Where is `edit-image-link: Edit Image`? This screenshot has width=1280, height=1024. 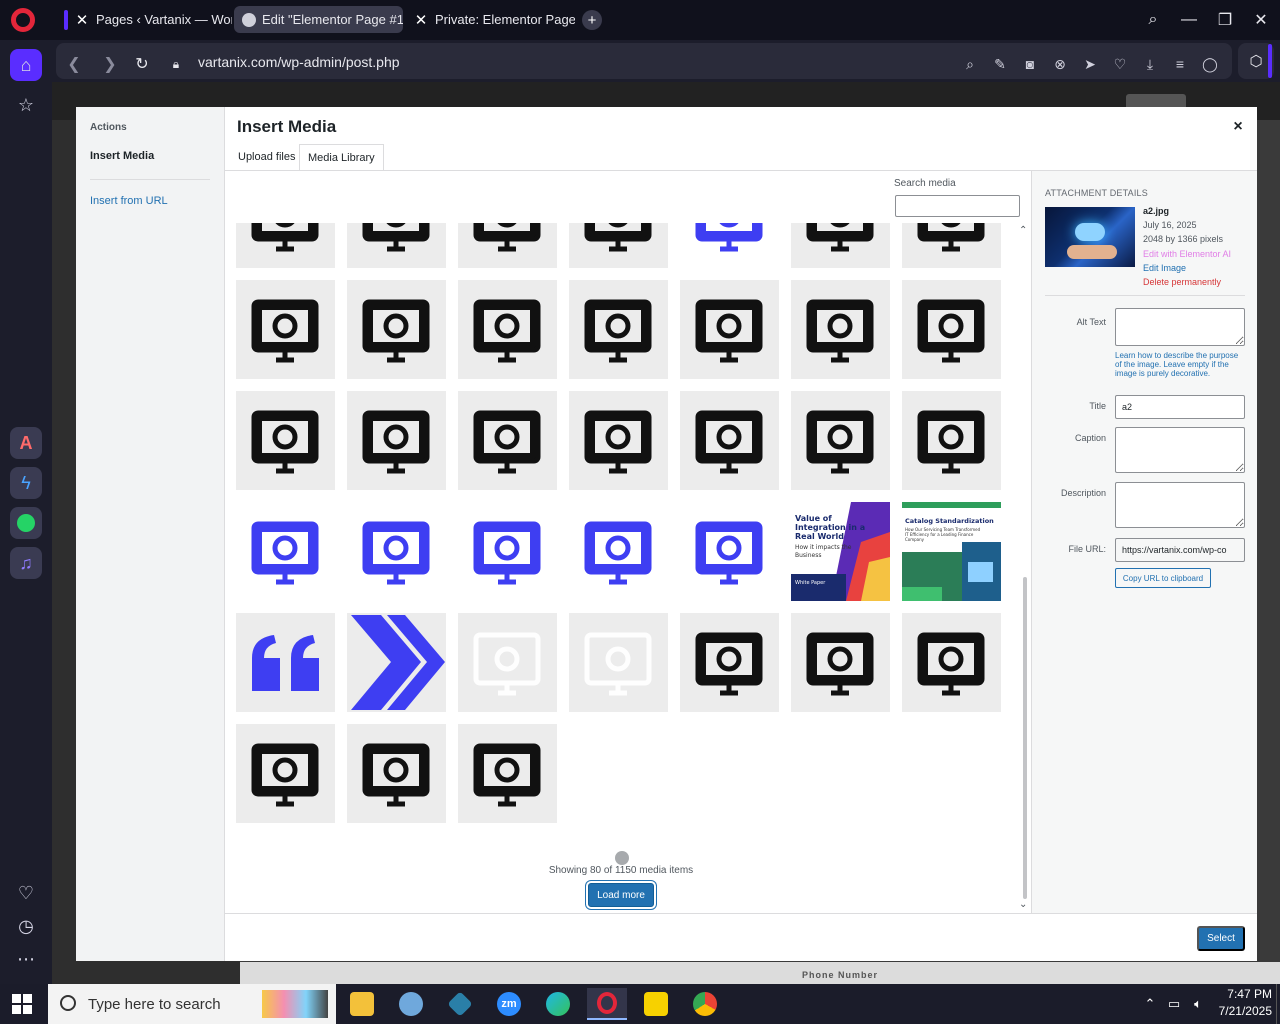 edit-image-link: Edit Image is located at coordinates (1164, 268).